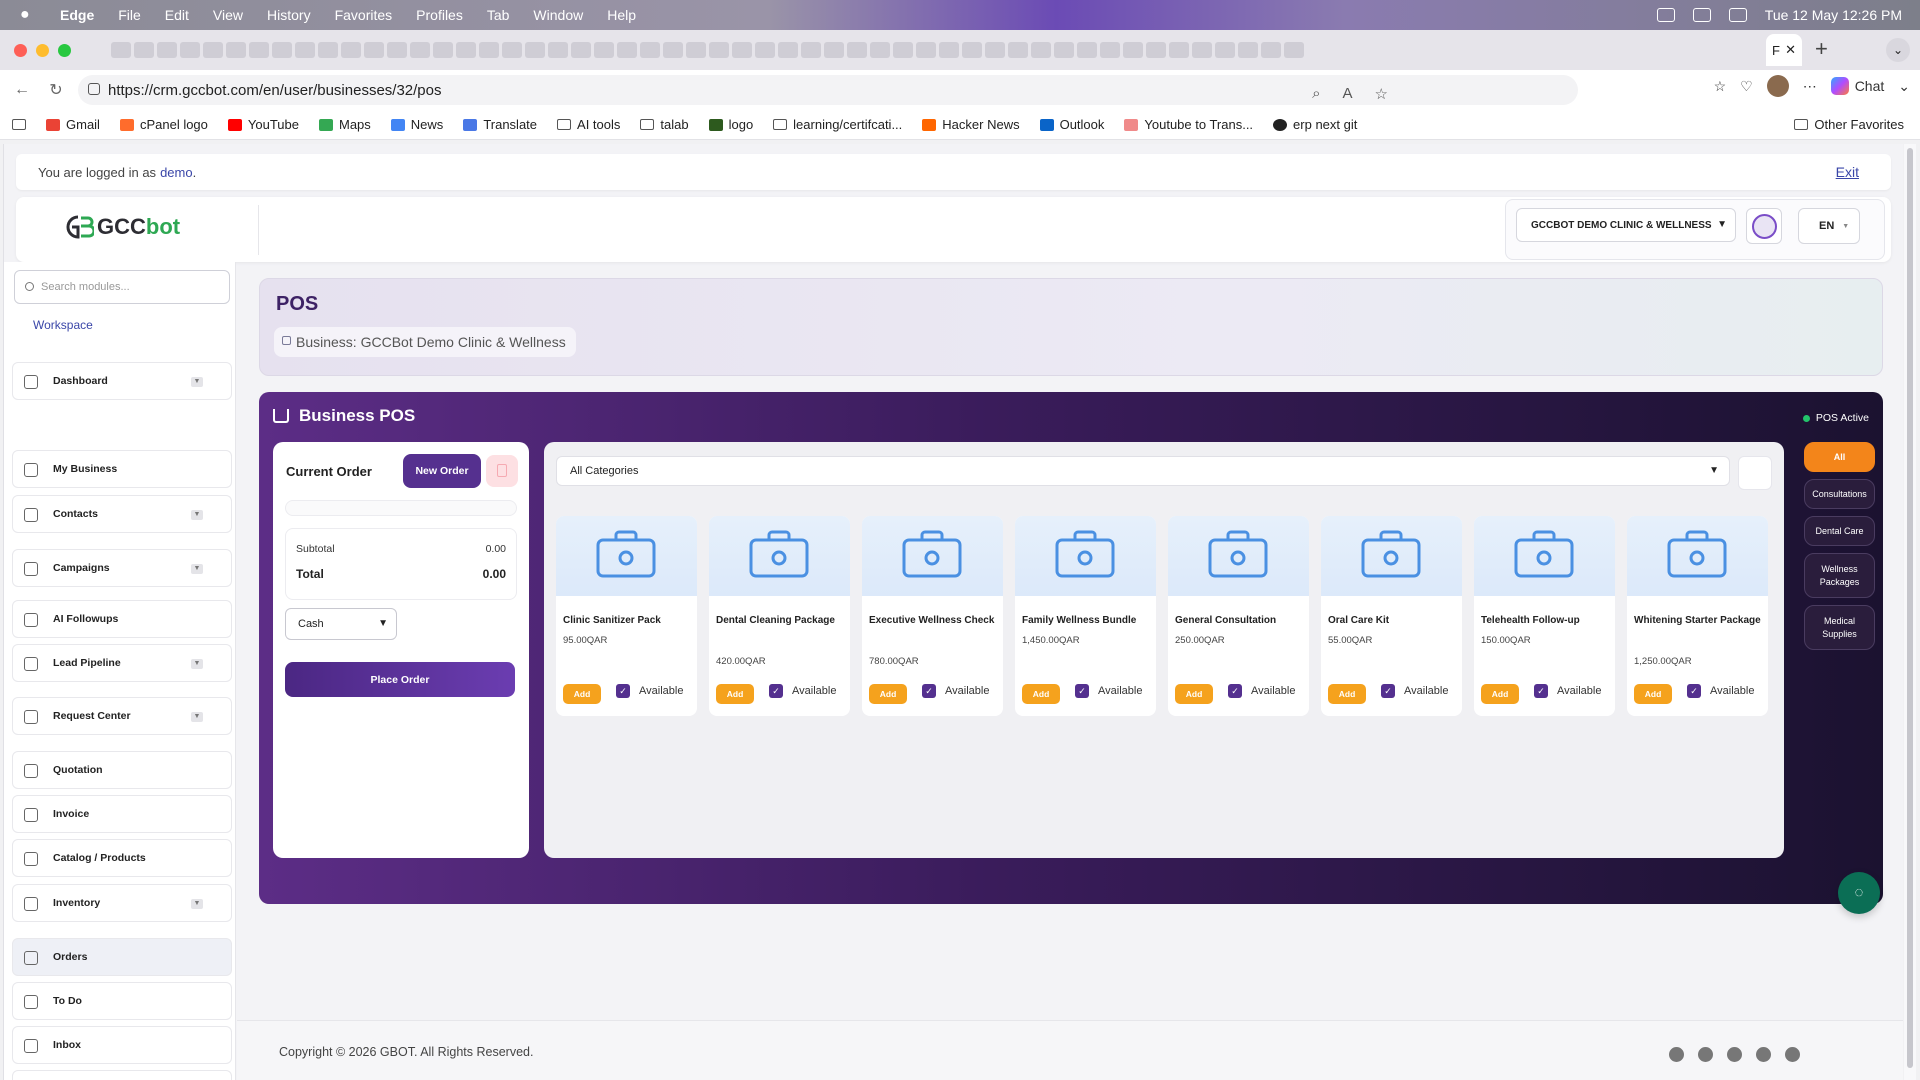 The image size is (1920, 1080). Describe the element at coordinates (163, 124) in the screenshot. I see `bookmark-cpanel: cPanel logo` at that location.